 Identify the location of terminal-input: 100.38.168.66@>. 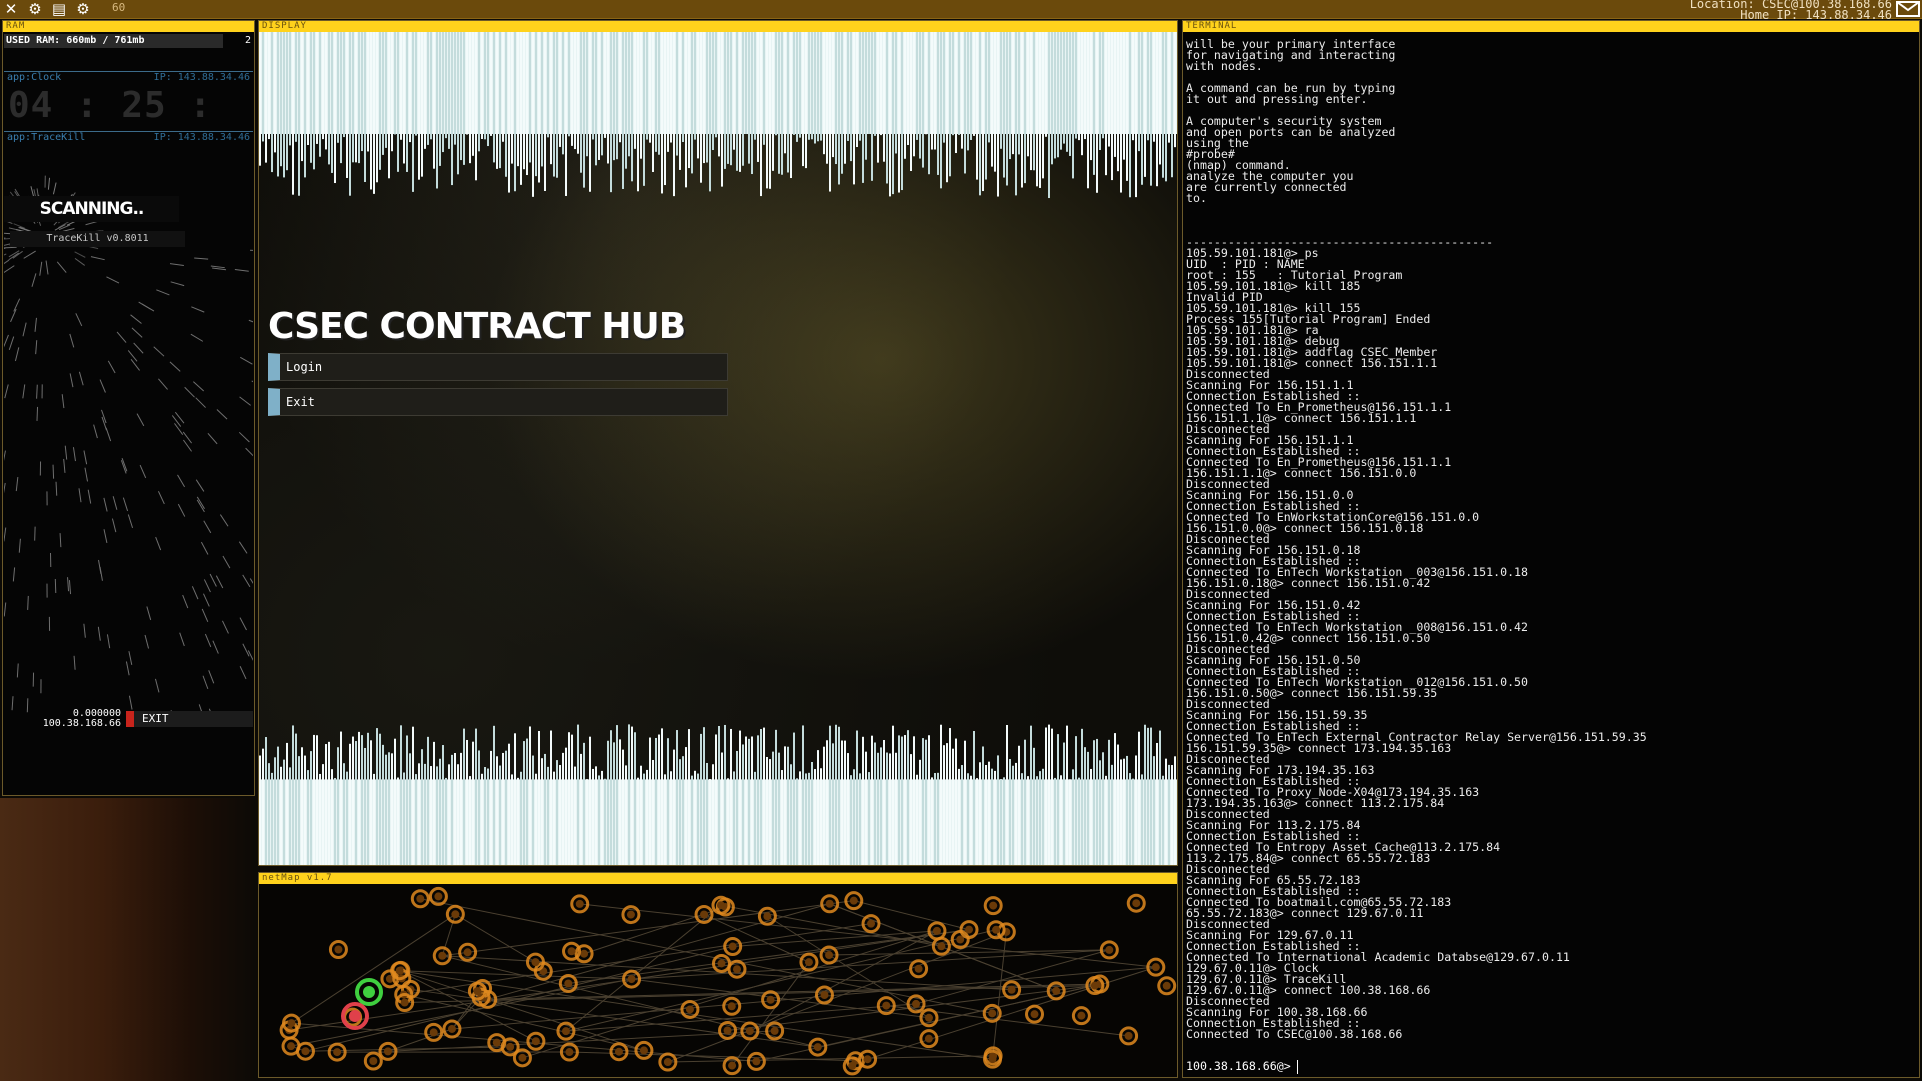
(1242, 1066).